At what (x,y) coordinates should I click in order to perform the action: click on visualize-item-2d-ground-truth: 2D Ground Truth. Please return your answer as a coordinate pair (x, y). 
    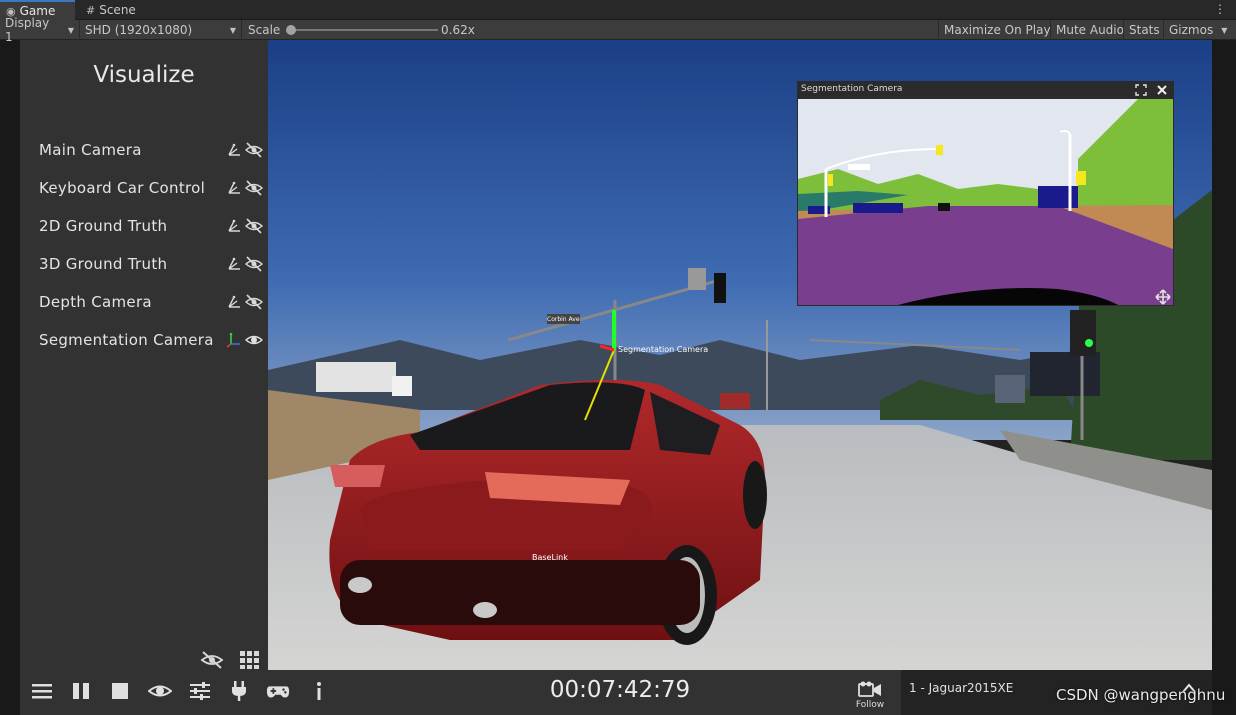
    Looking at the image, I should click on (151, 226).